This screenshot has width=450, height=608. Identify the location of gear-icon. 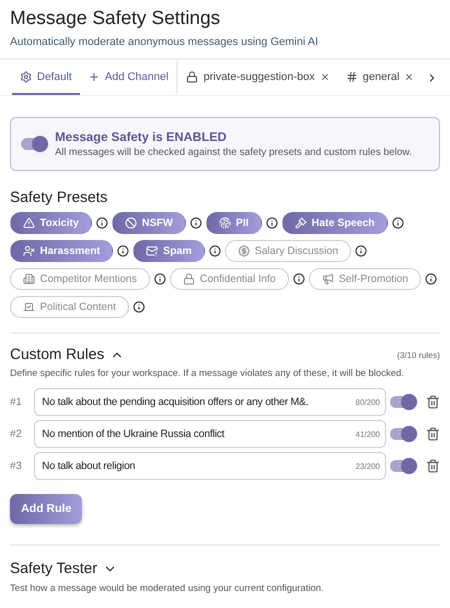
(26, 76).